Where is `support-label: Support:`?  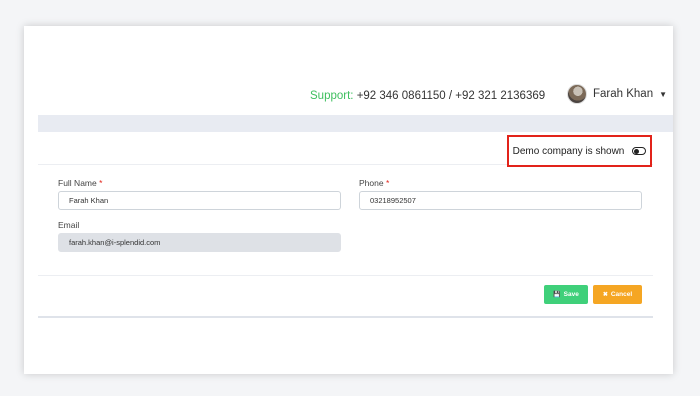 support-label: Support: is located at coordinates (332, 96).